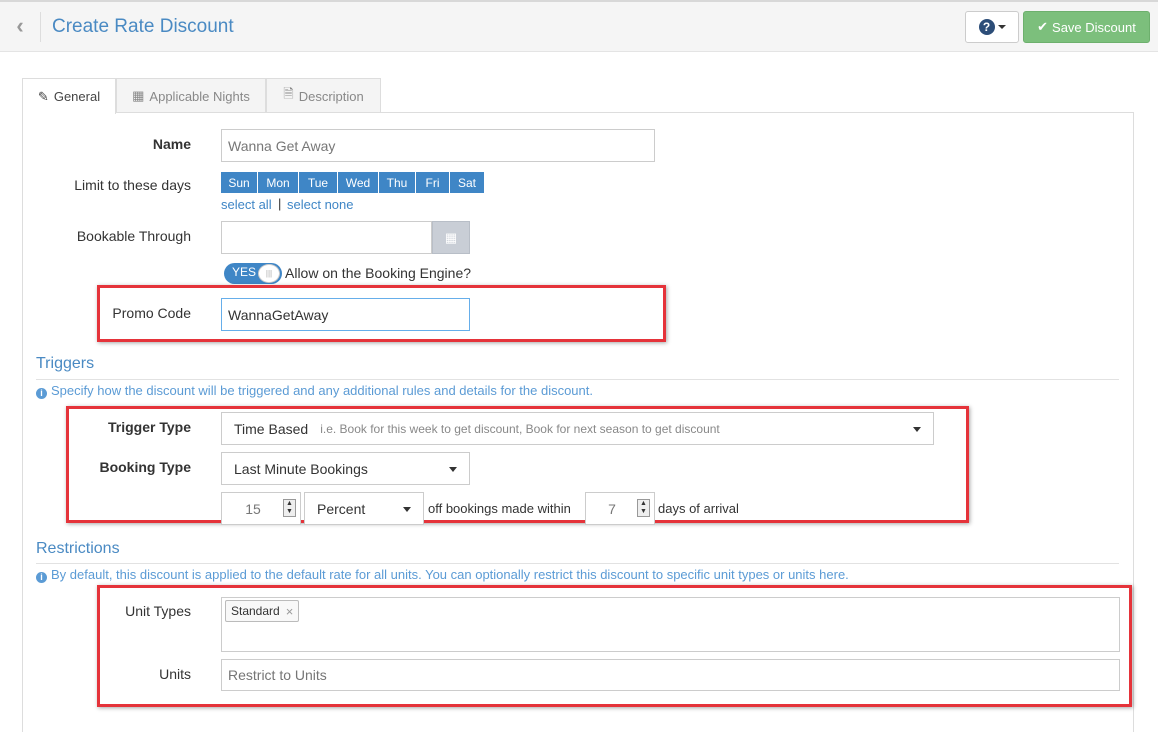 The image size is (1158, 732). I want to click on units-input, so click(670, 675).